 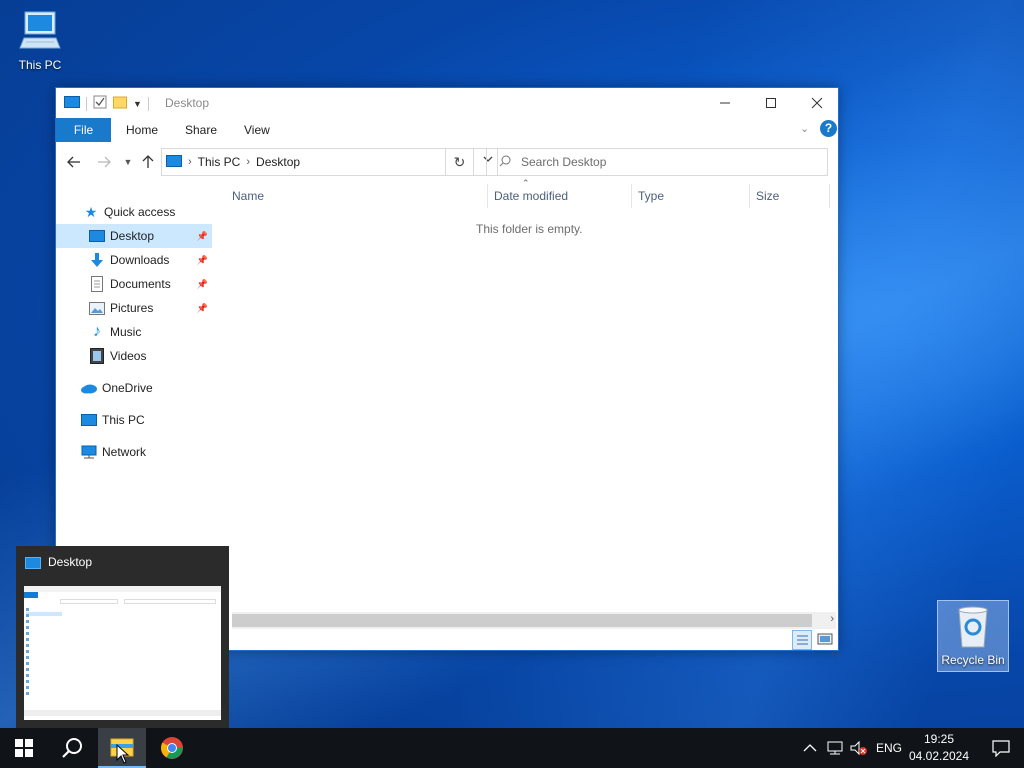 What do you see at coordinates (122, 653) in the screenshot?
I see `thumbnail-window-preview` at bounding box center [122, 653].